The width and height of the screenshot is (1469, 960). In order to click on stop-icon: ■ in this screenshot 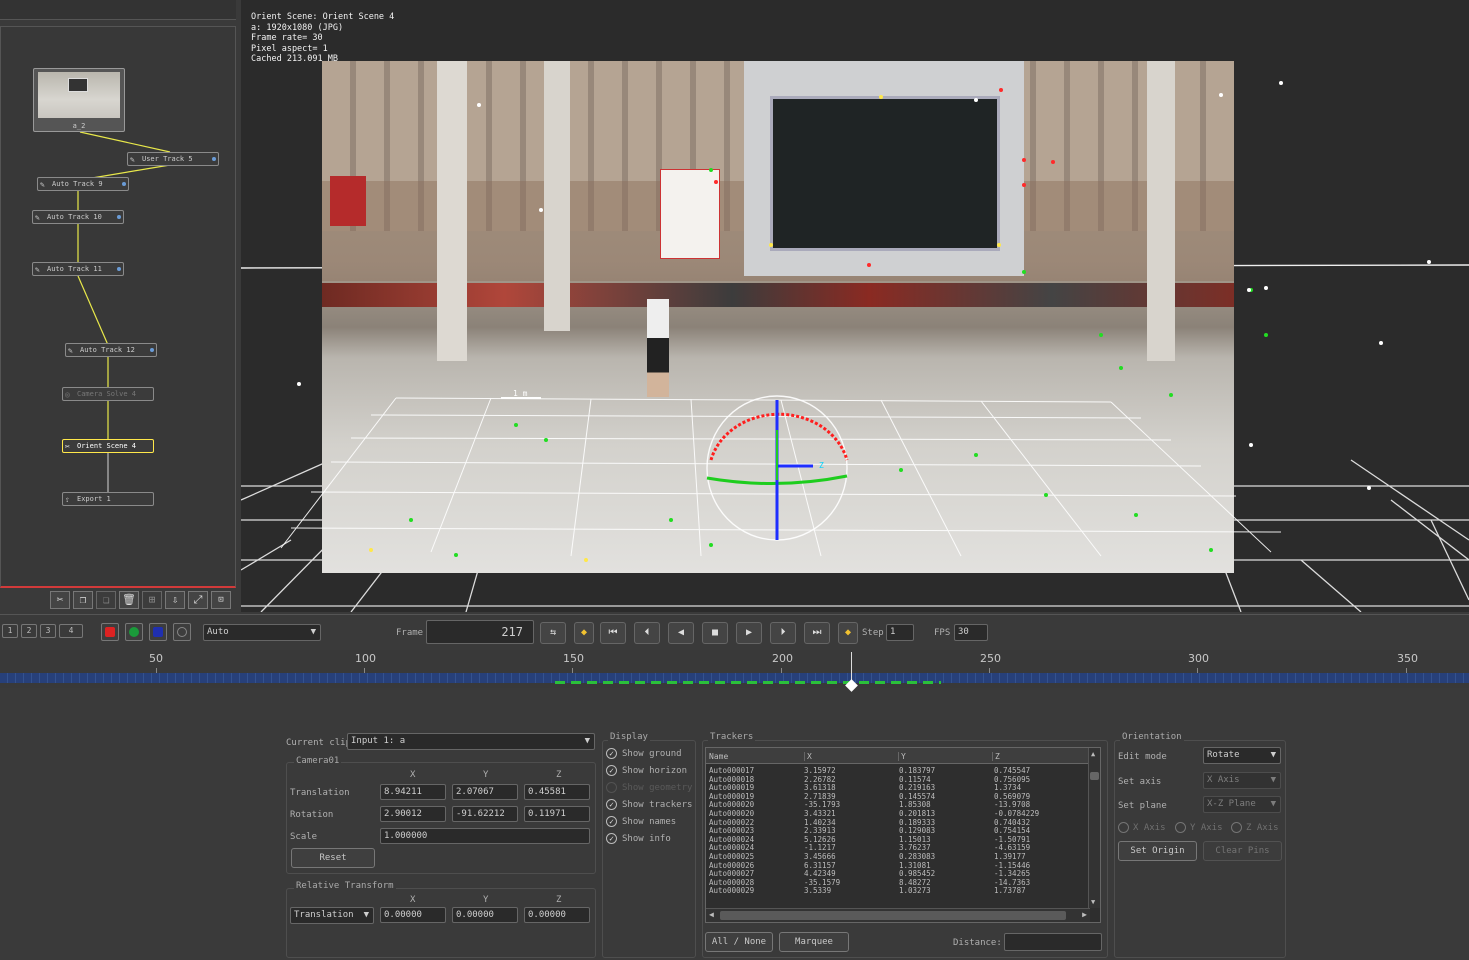, I will do `click(715, 633)`.